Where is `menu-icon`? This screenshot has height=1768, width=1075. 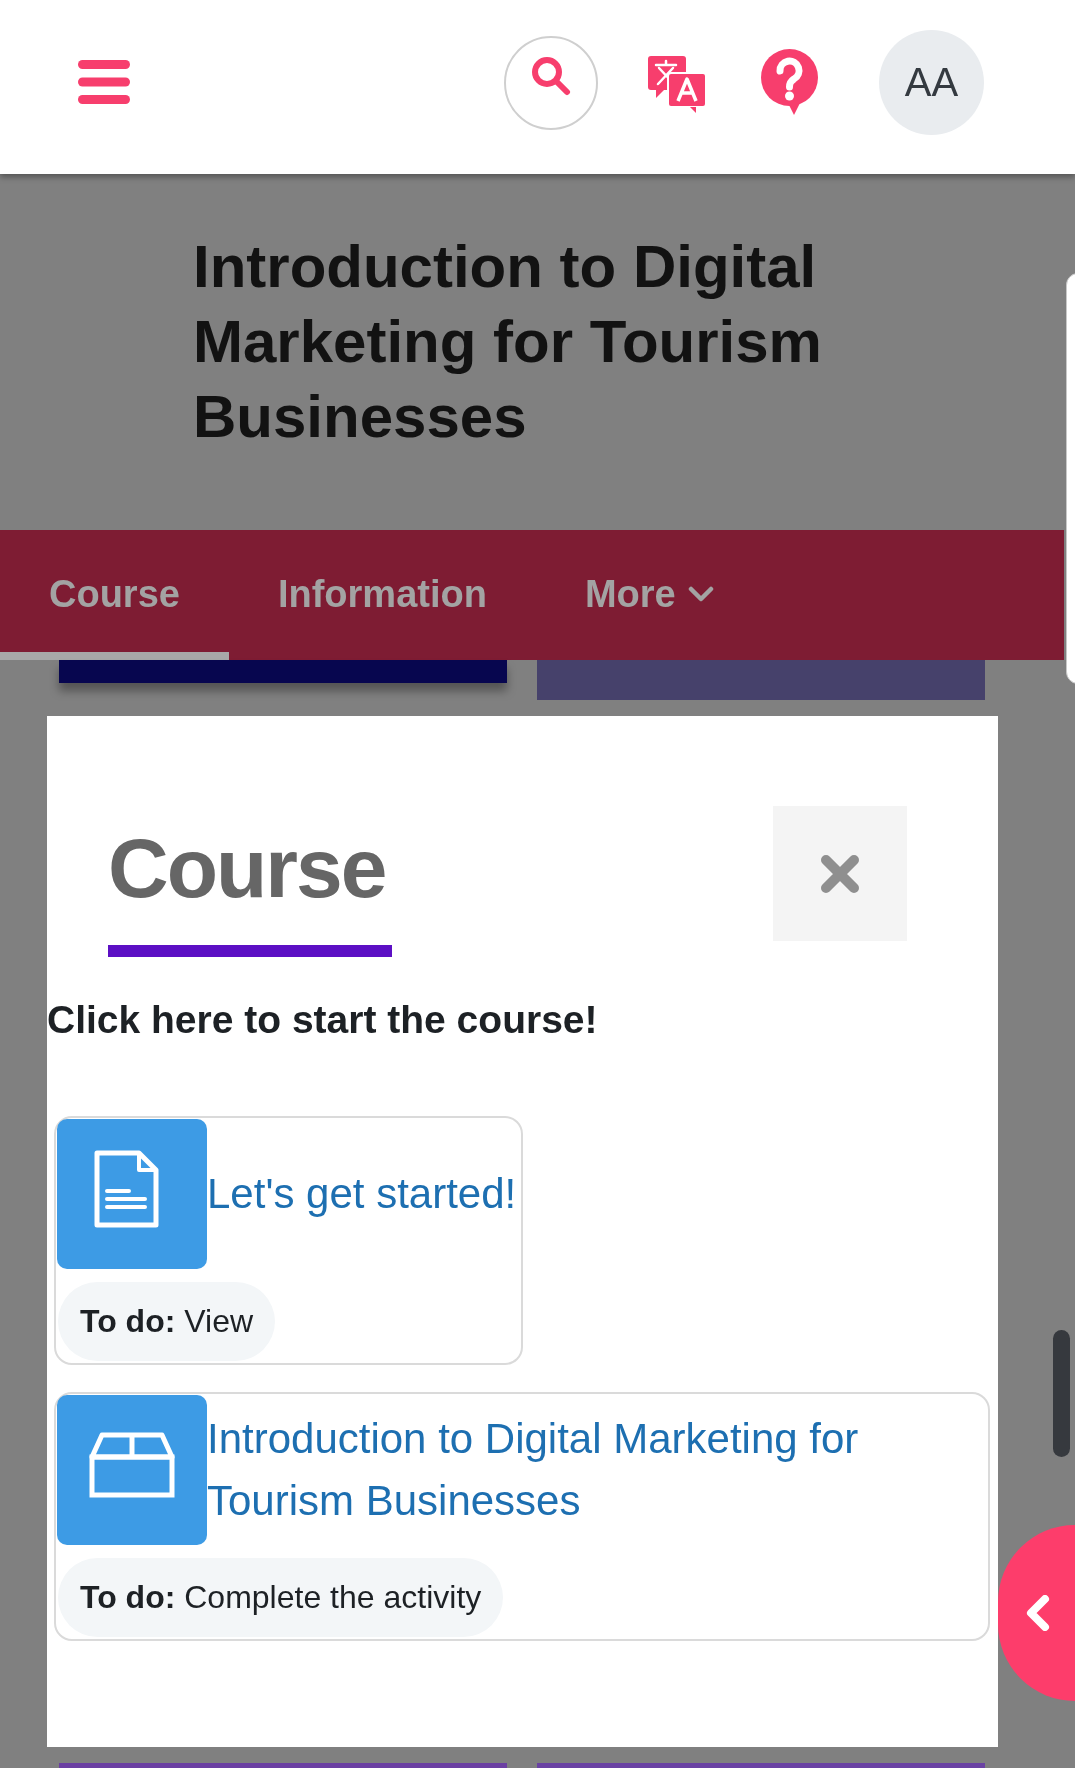
menu-icon is located at coordinates (104, 82).